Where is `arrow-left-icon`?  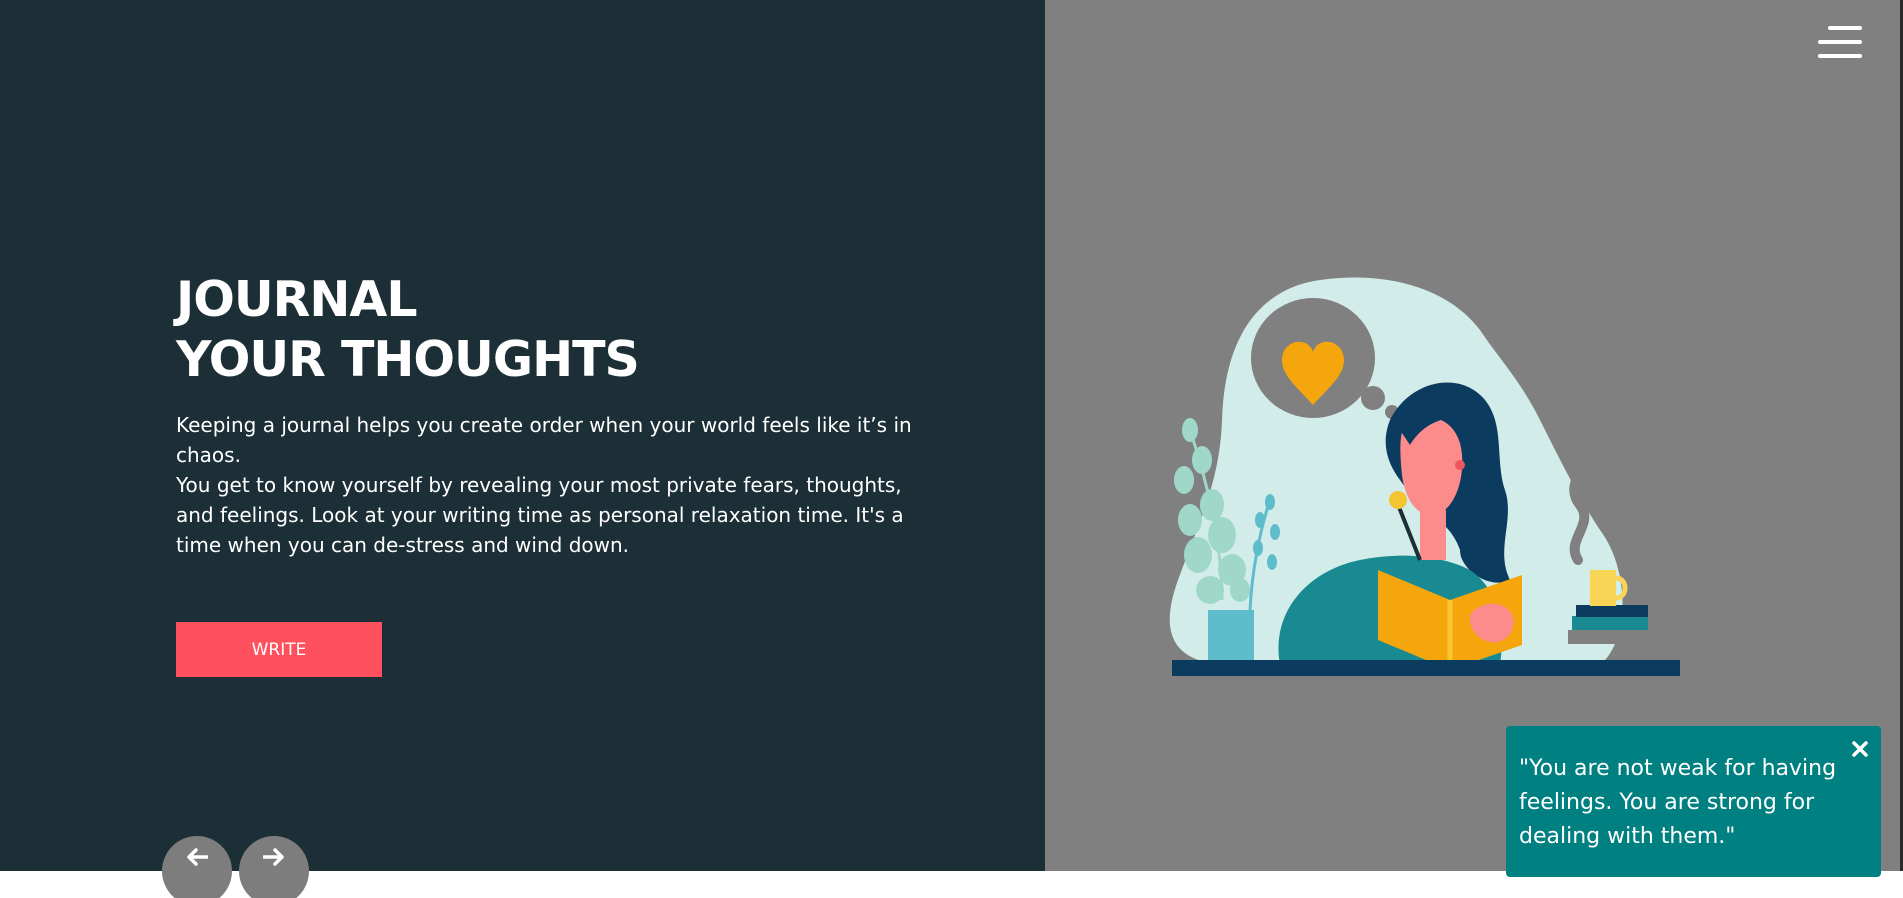
arrow-left-icon is located at coordinates (197, 857).